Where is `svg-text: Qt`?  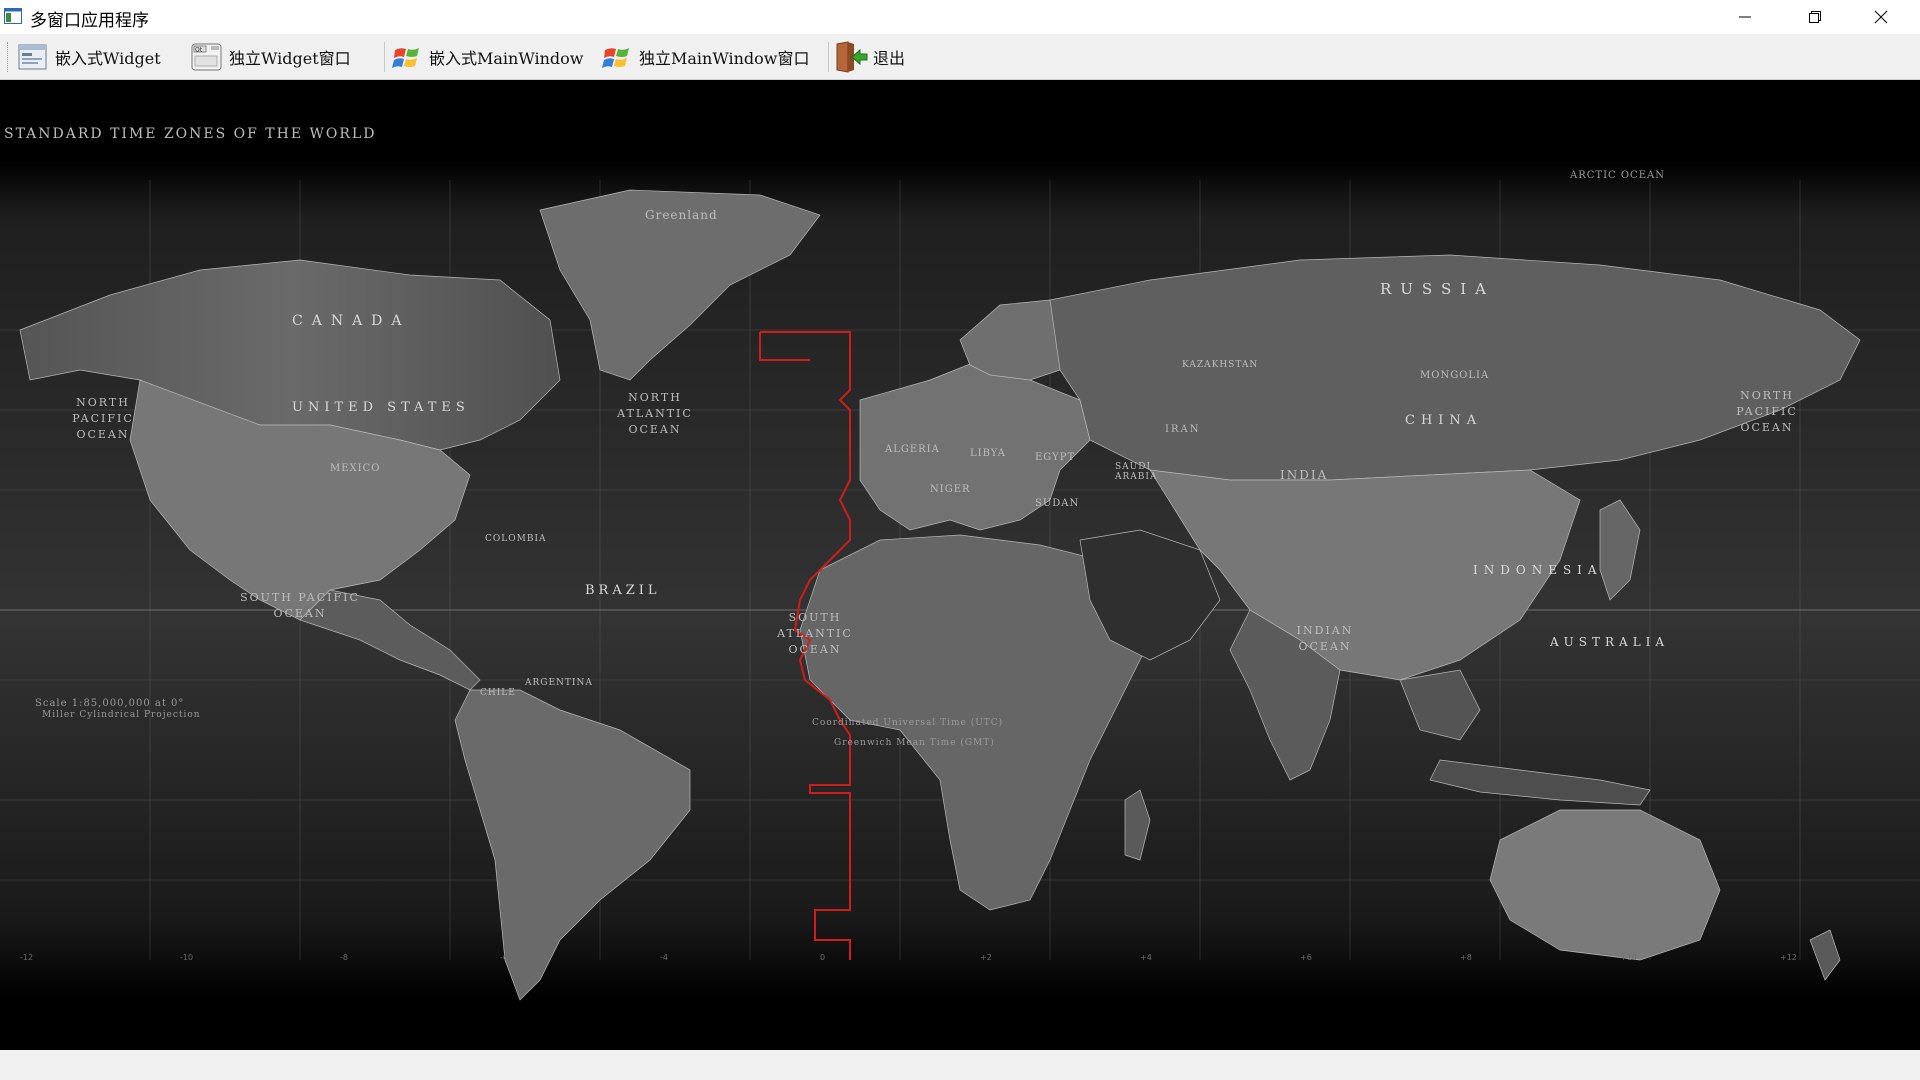 svg-text: Qt is located at coordinates (199, 50).